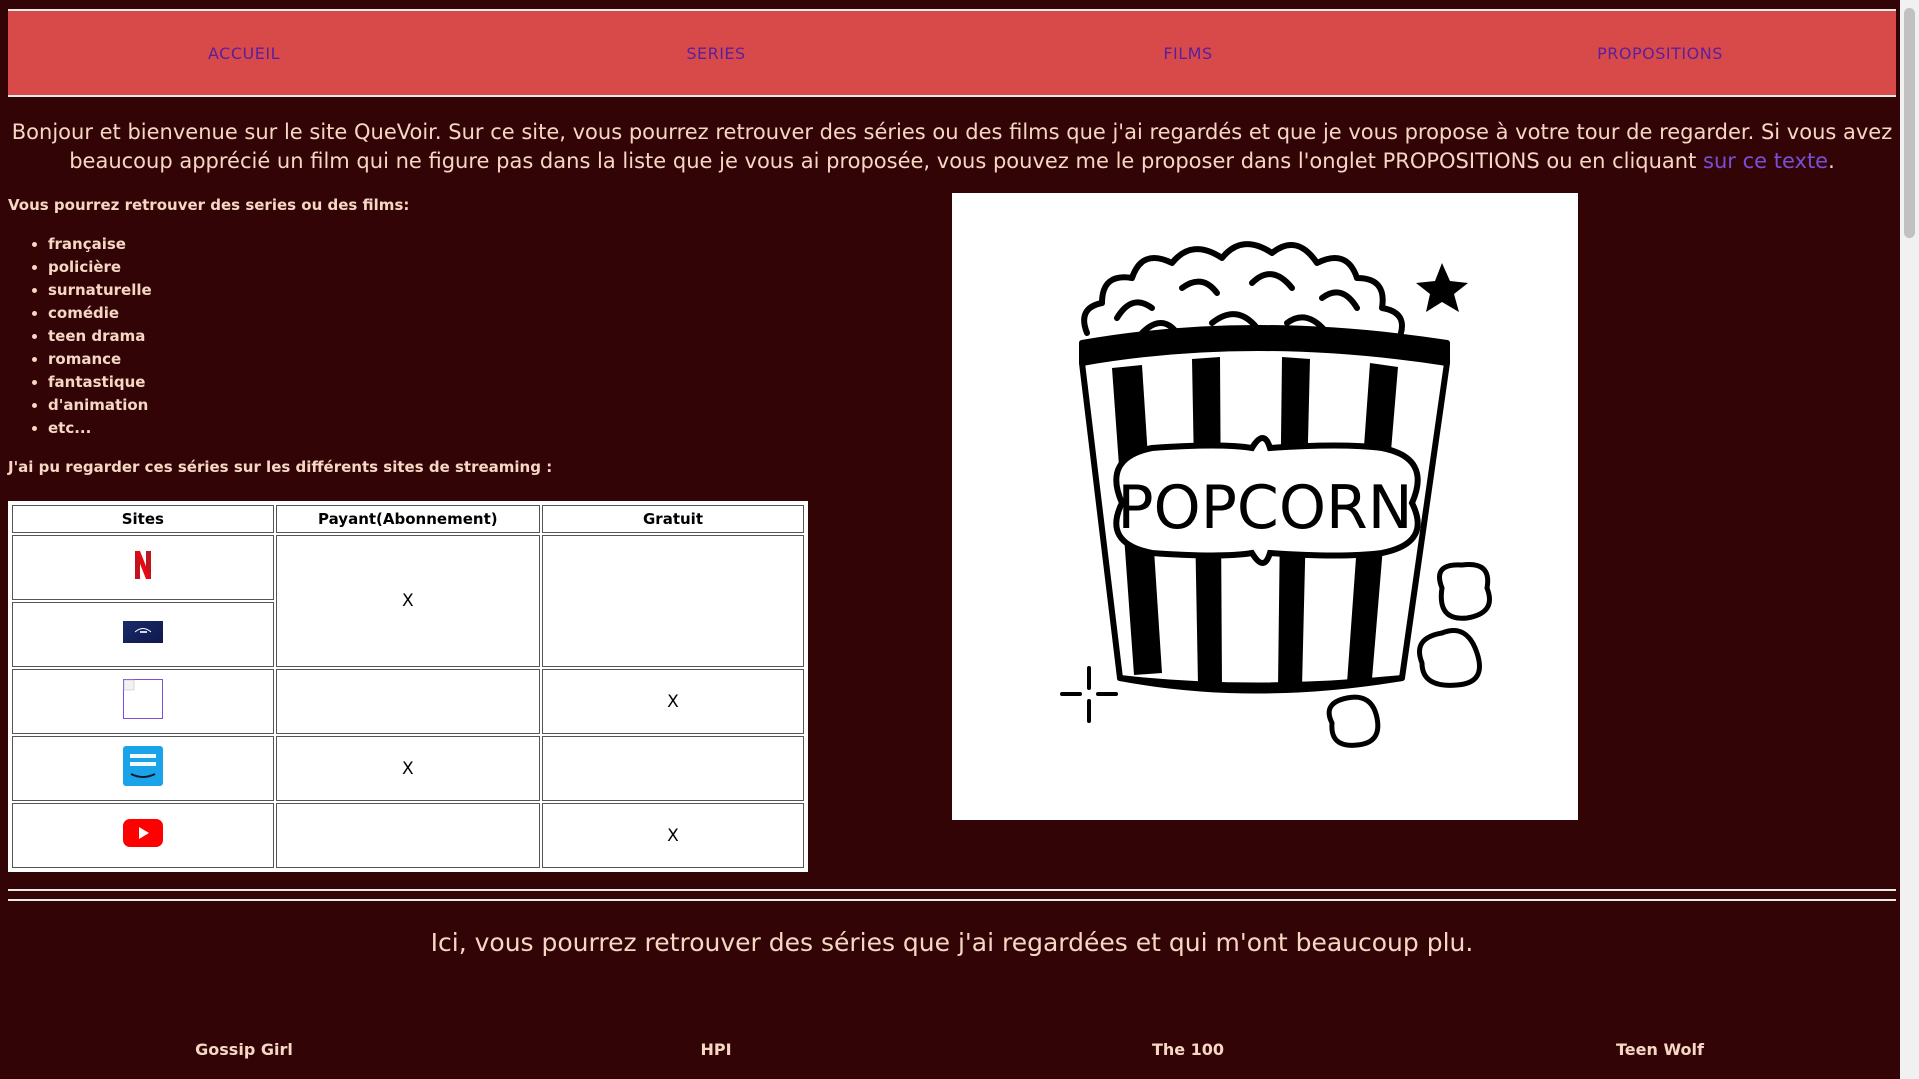 The height and width of the screenshot is (1079, 1919). Describe the element at coordinates (1660, 1049) in the screenshot. I see `series-title: Teen Wolf` at that location.